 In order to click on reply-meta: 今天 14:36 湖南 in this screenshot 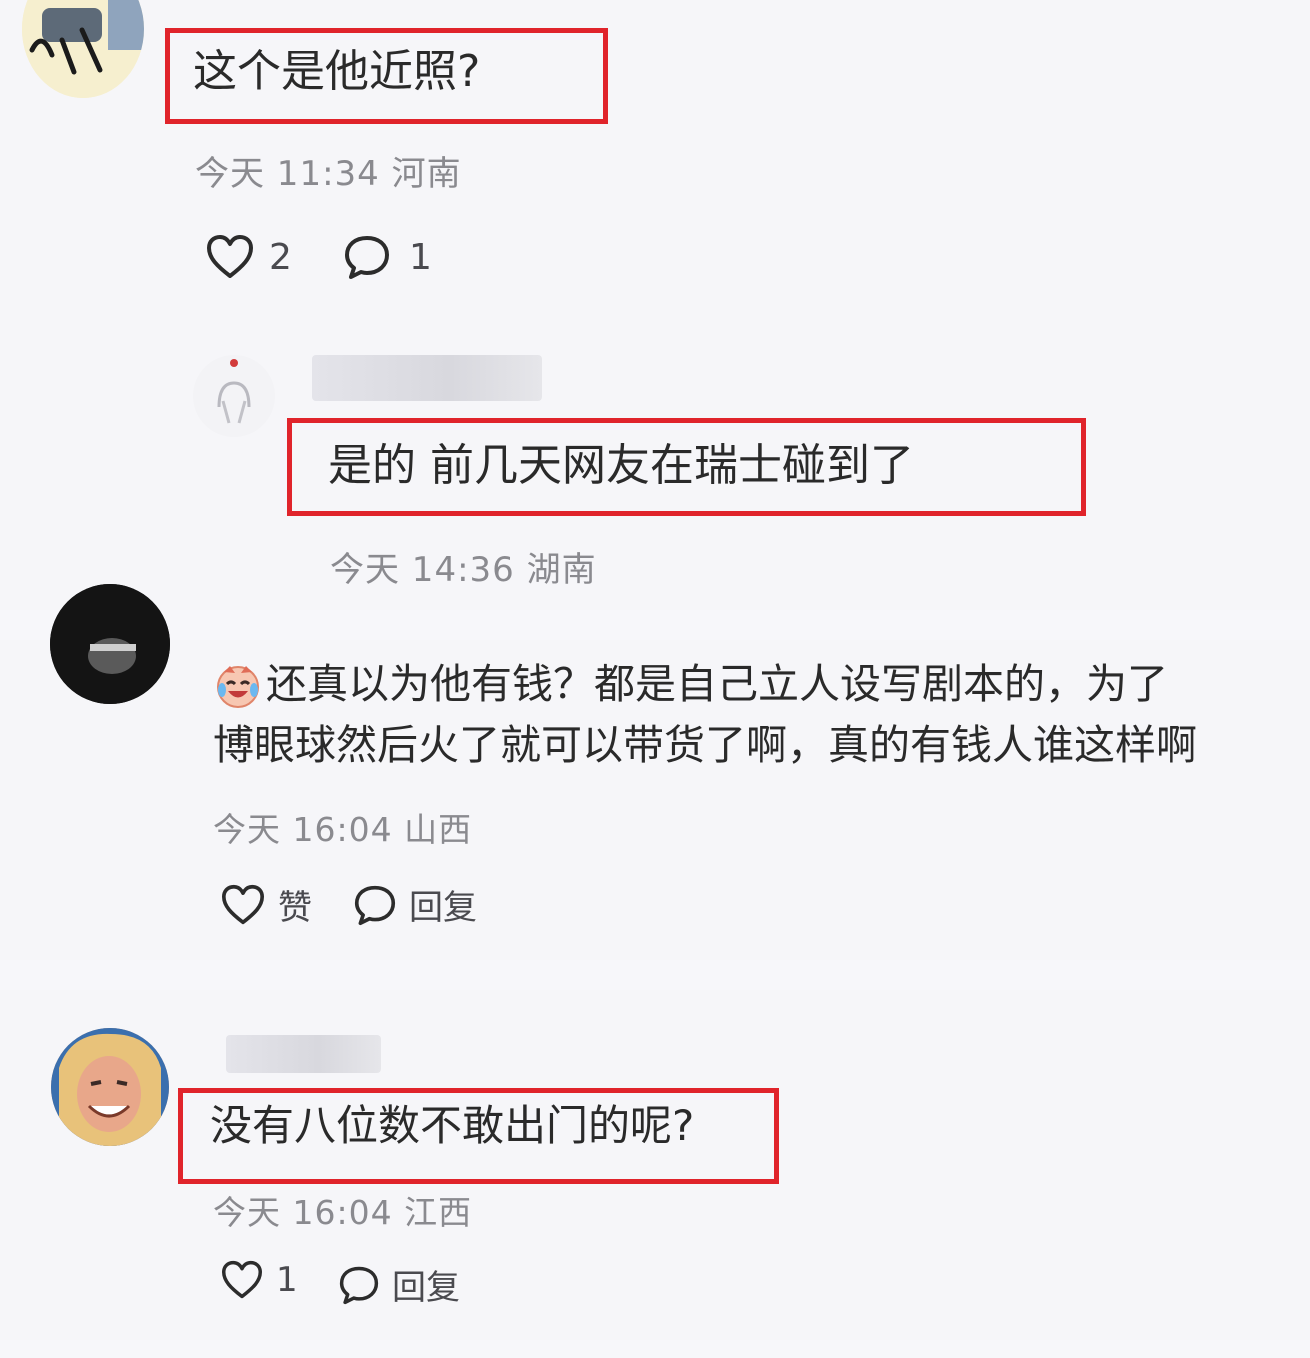, I will do `click(463, 570)`.